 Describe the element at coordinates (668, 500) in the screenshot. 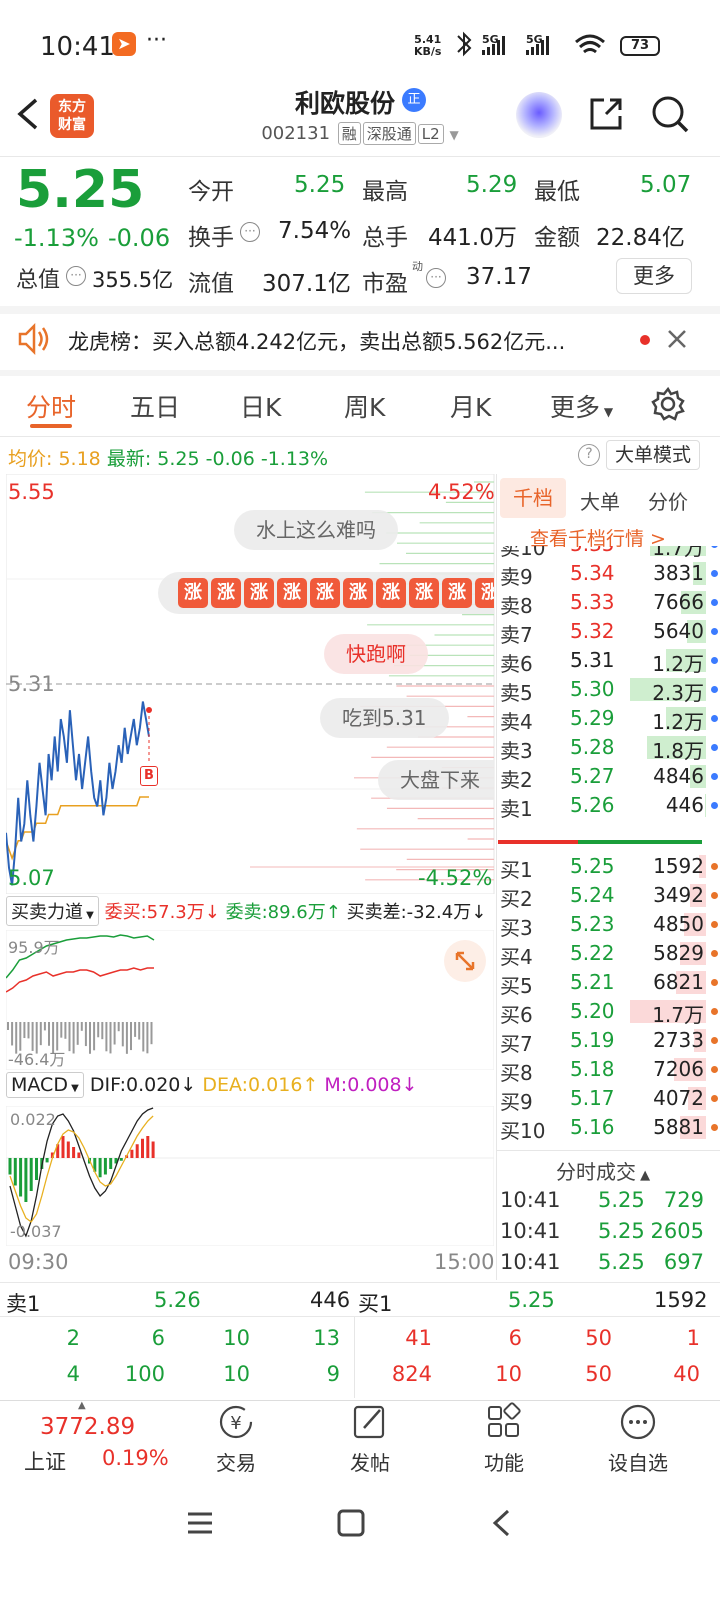

I see `book-tab-fenjia: 分价` at that location.